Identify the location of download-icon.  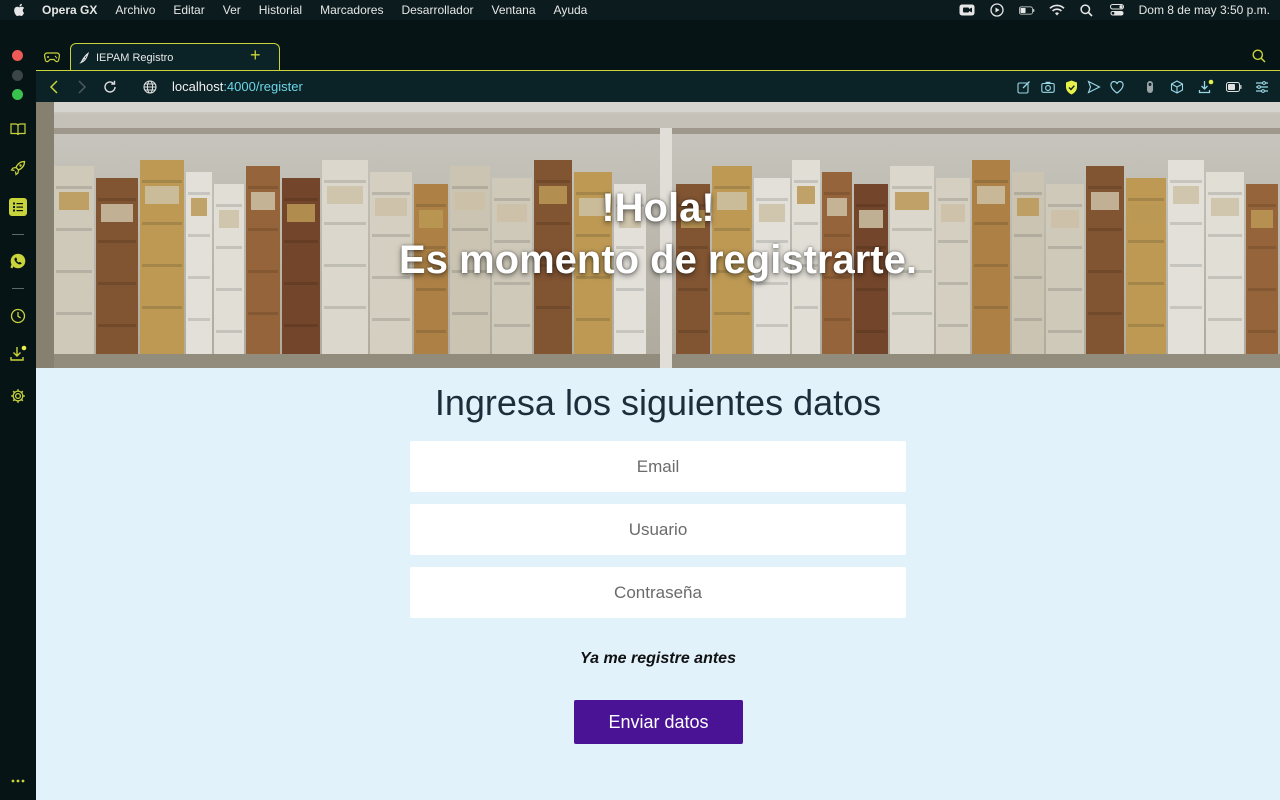
(18, 354).